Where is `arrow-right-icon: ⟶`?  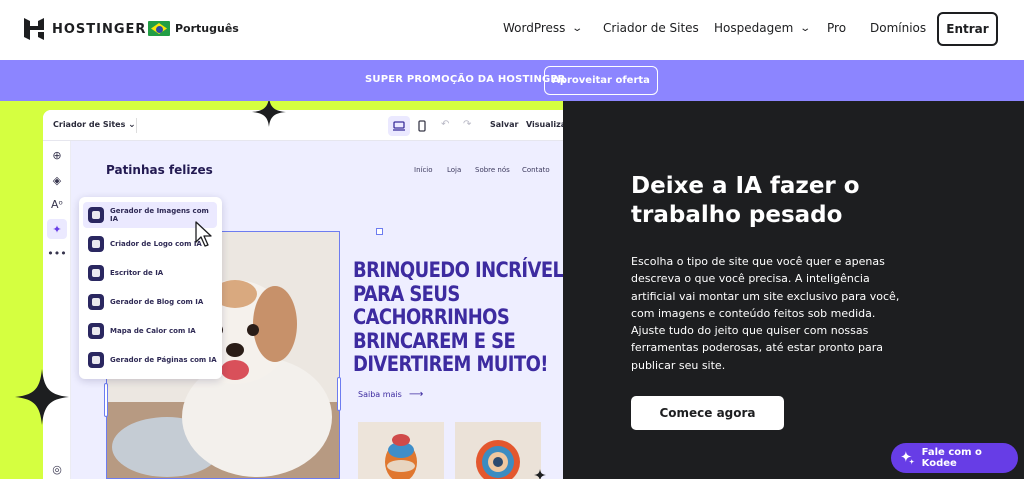
arrow-right-icon: ⟶ is located at coordinates (416, 394).